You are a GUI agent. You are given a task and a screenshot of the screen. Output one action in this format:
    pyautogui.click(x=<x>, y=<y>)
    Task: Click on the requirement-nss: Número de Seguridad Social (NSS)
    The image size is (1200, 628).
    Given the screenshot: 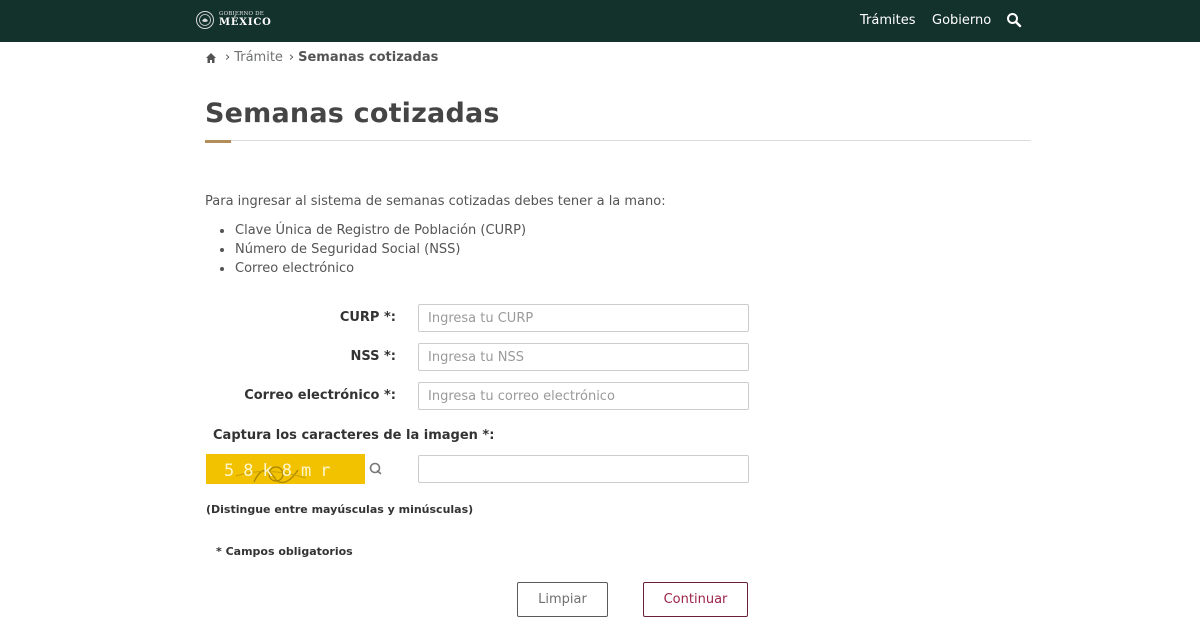 What is the action you would take?
    pyautogui.click(x=373, y=249)
    